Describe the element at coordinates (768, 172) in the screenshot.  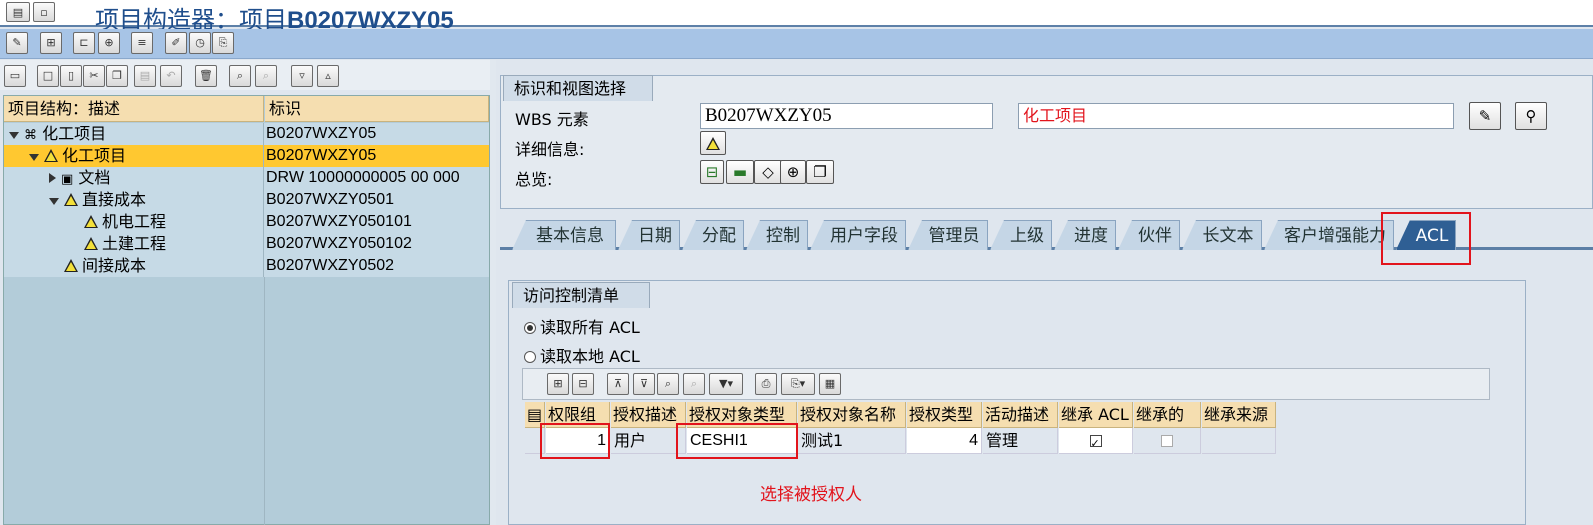
I see `overview-diamond-icon: ◇` at that location.